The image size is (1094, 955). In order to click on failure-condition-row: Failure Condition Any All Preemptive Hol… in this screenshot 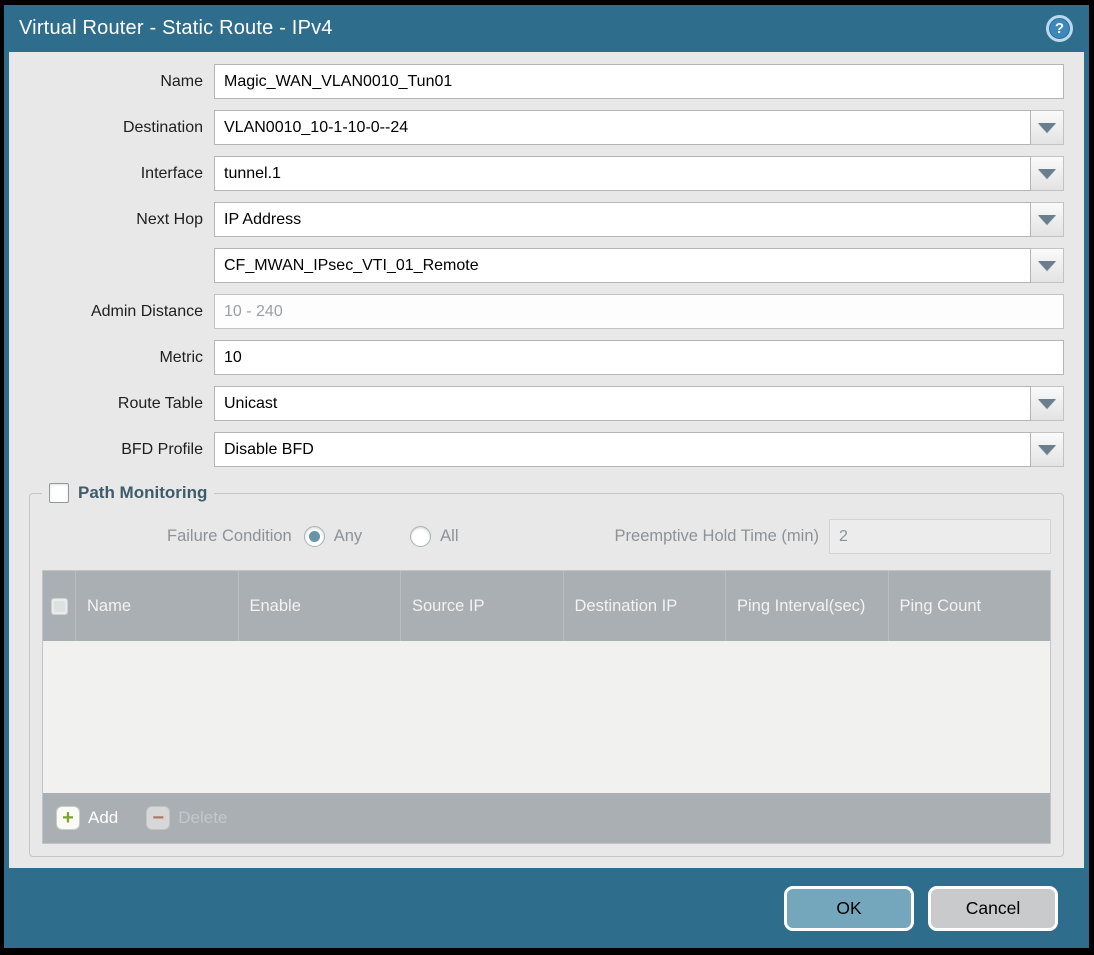, I will do `click(610, 536)`.